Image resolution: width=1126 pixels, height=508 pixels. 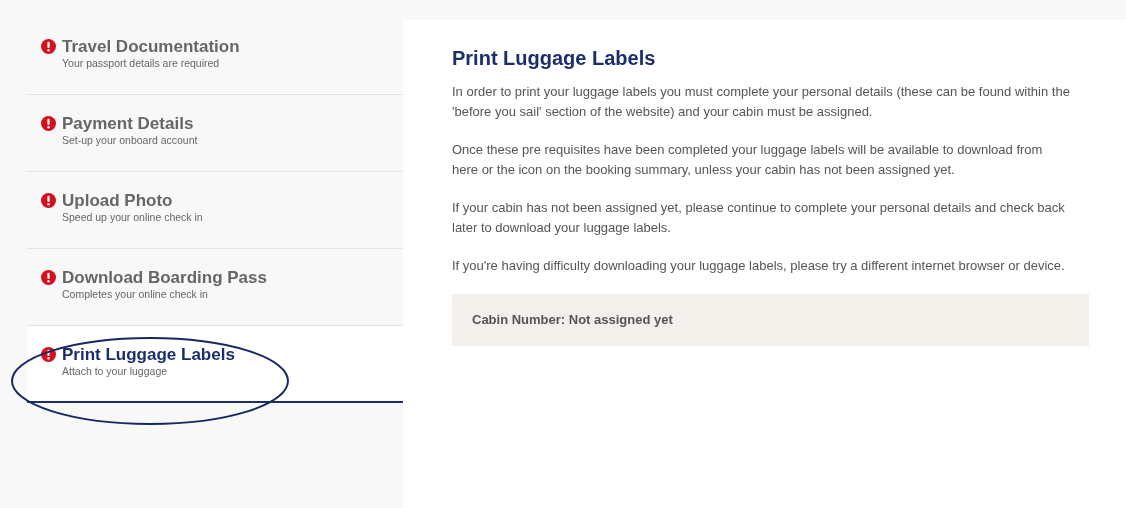 I want to click on step-title: Download Boarding Pass, so click(x=164, y=278).